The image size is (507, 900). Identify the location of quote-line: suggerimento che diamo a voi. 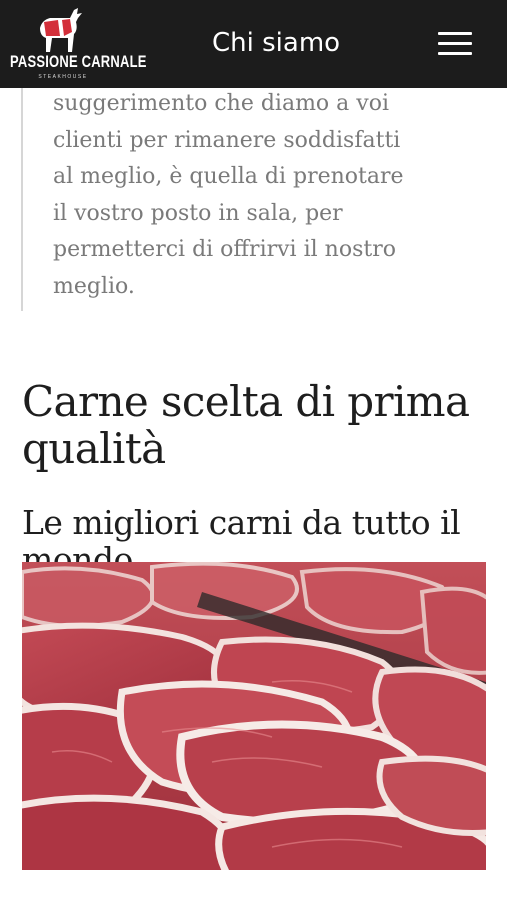
(221, 103).